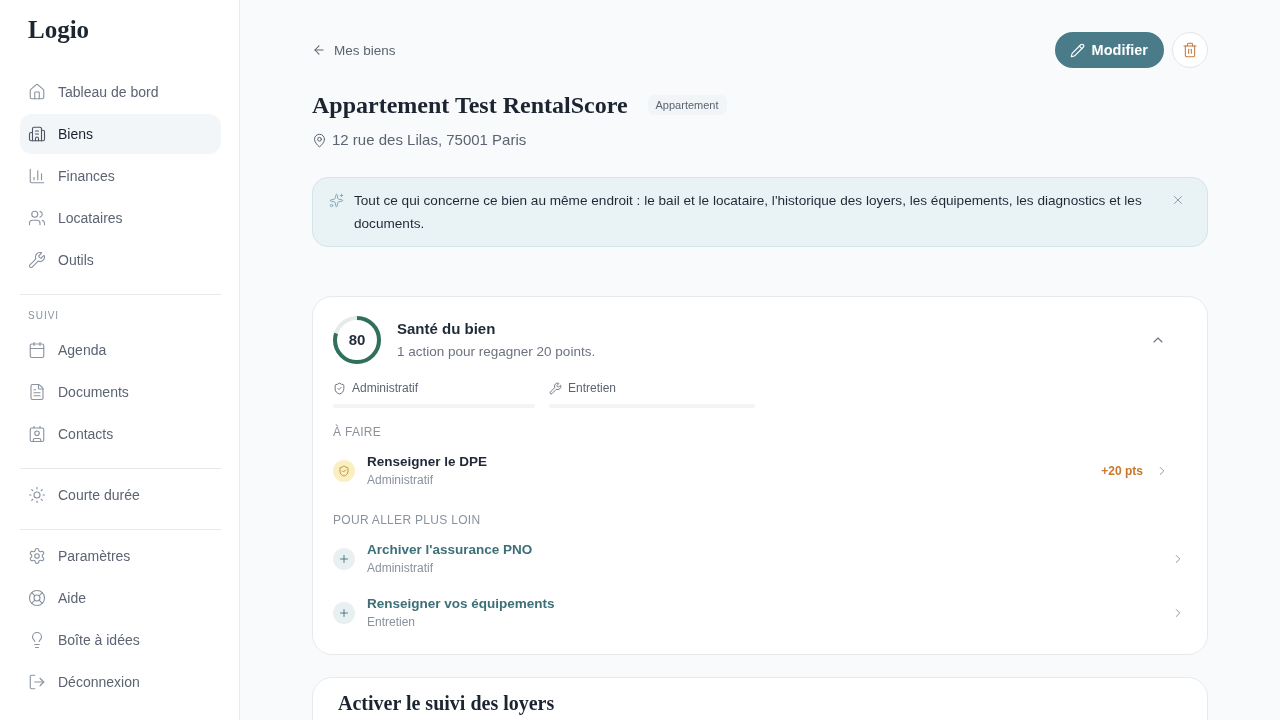 Image resolution: width=1280 pixels, height=720 pixels. I want to click on category-label: Administratif, so click(385, 388).